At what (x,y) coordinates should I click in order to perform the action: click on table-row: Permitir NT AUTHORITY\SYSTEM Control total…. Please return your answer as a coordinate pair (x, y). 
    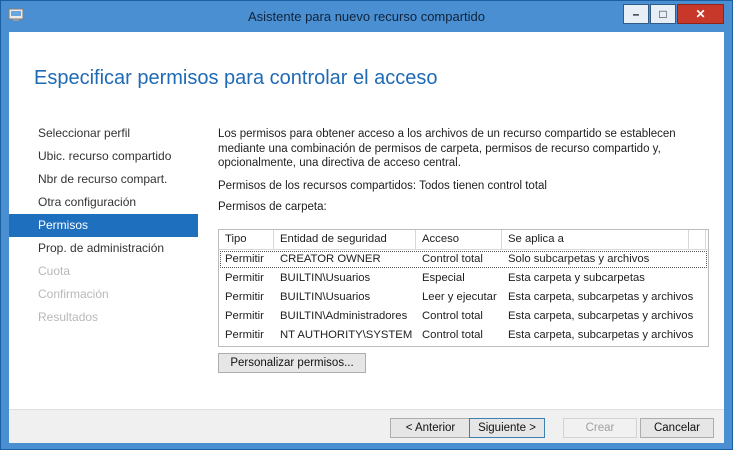
    Looking at the image, I should click on (463, 335).